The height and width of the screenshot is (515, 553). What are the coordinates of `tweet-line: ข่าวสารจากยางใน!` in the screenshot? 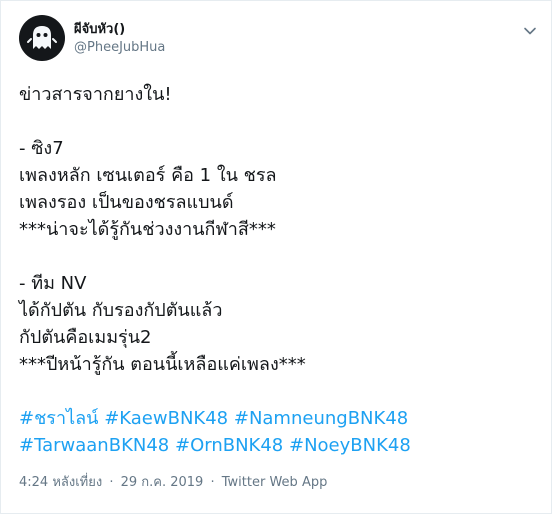 It's located at (95, 94).